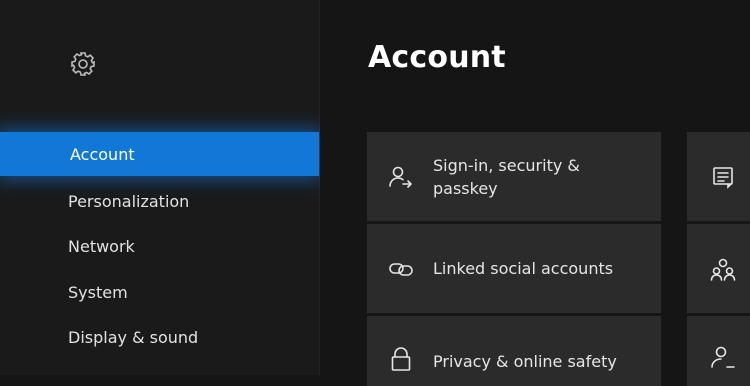 This screenshot has width=750, height=386. What do you see at coordinates (437, 57) in the screenshot?
I see `page-title: Account` at bounding box center [437, 57].